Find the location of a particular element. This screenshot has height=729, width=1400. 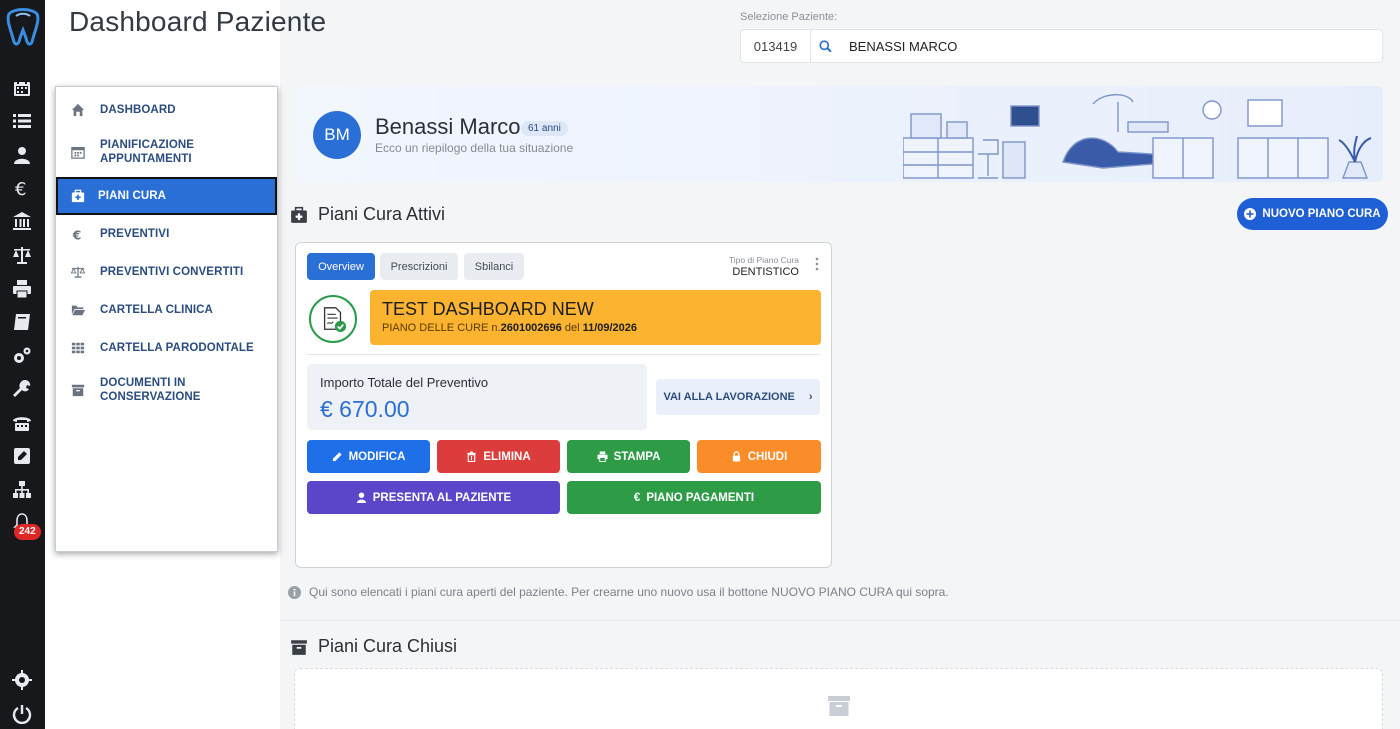

stampa-button: STAMPA is located at coordinates (628, 456).